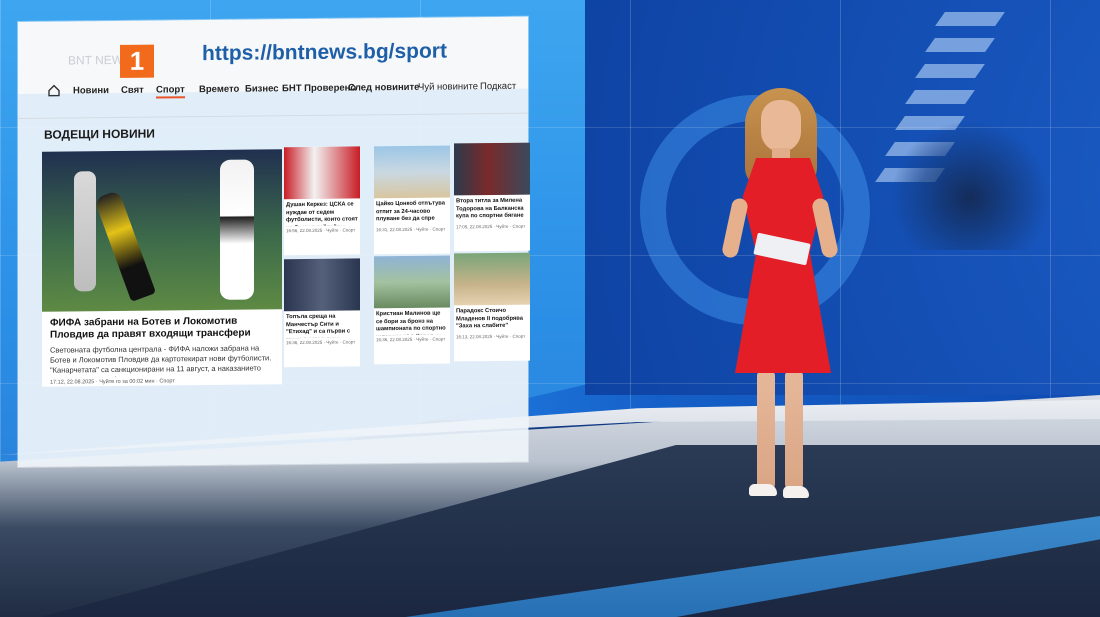 The height and width of the screenshot is (617, 1100). What do you see at coordinates (448, 87) in the screenshot?
I see `nav-listen: Чуй новините` at bounding box center [448, 87].